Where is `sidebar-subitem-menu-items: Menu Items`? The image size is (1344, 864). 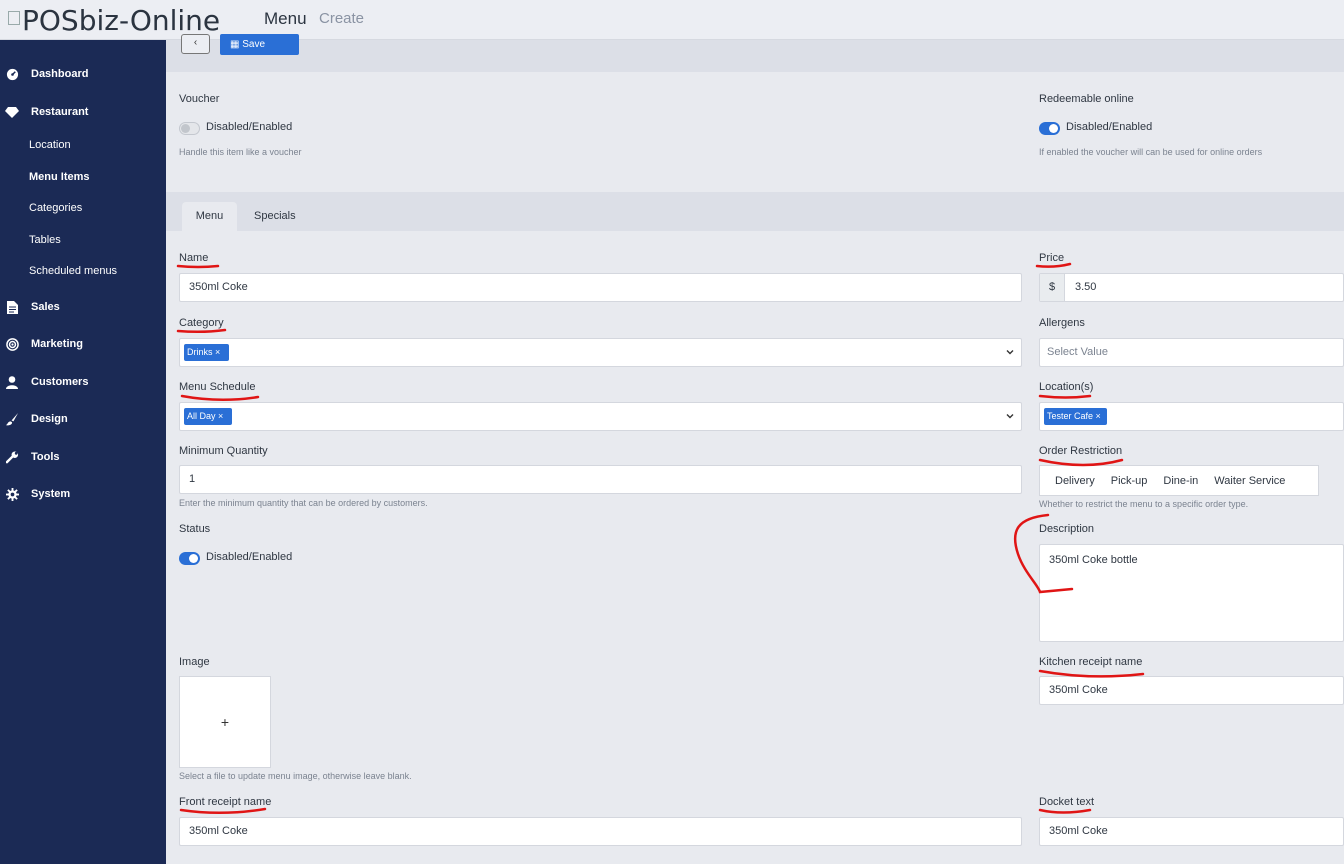
sidebar-subitem-menu-items: Menu Items is located at coordinates (59, 177).